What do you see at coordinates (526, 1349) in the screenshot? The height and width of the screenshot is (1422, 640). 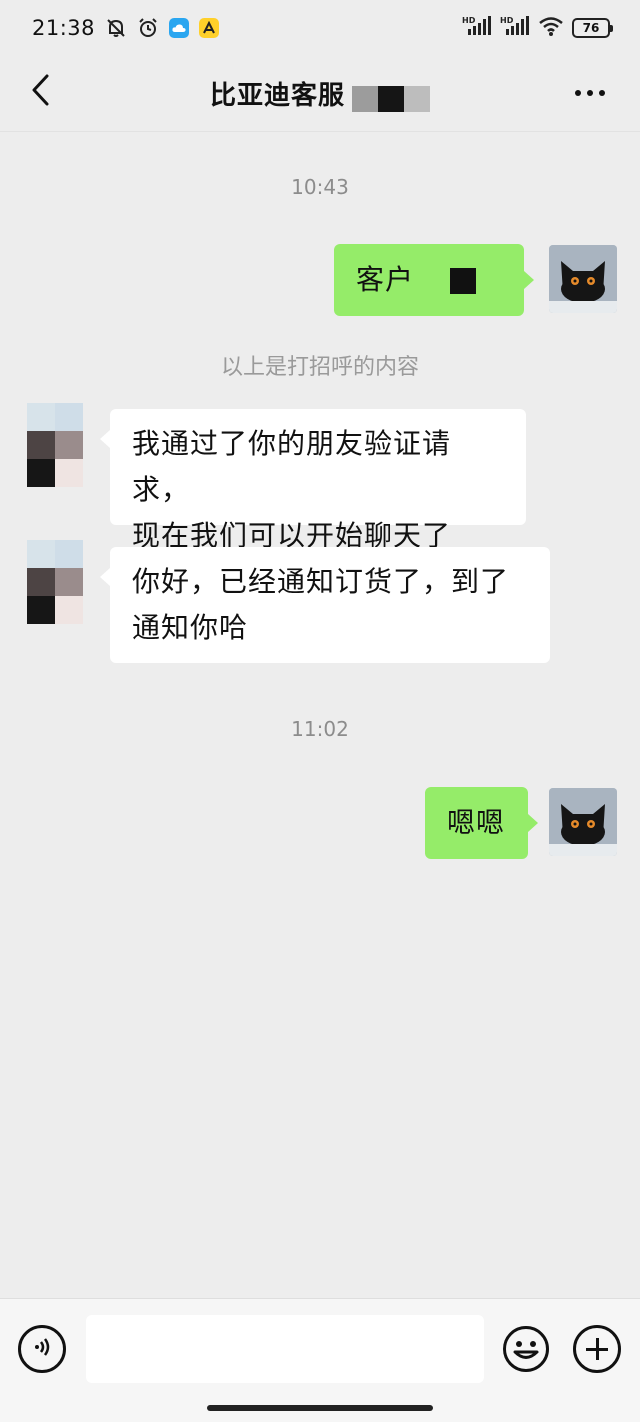 I see `emoji-button` at bounding box center [526, 1349].